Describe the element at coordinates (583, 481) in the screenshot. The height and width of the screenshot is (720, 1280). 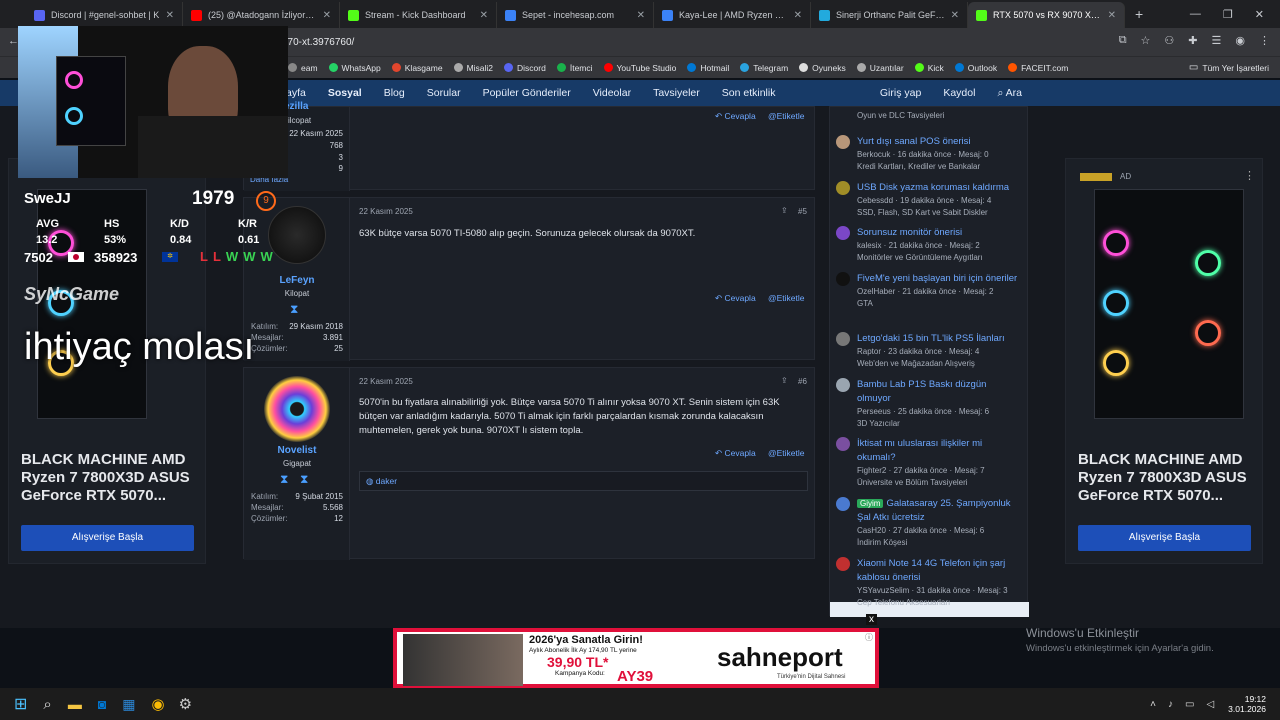
I see `reaction-bar: ◍ daker` at that location.